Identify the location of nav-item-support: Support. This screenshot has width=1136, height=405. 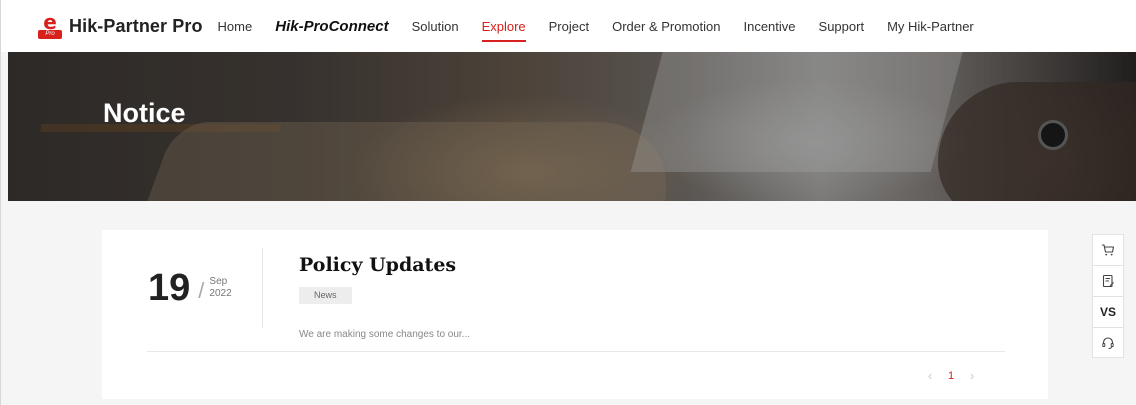
(842, 26).